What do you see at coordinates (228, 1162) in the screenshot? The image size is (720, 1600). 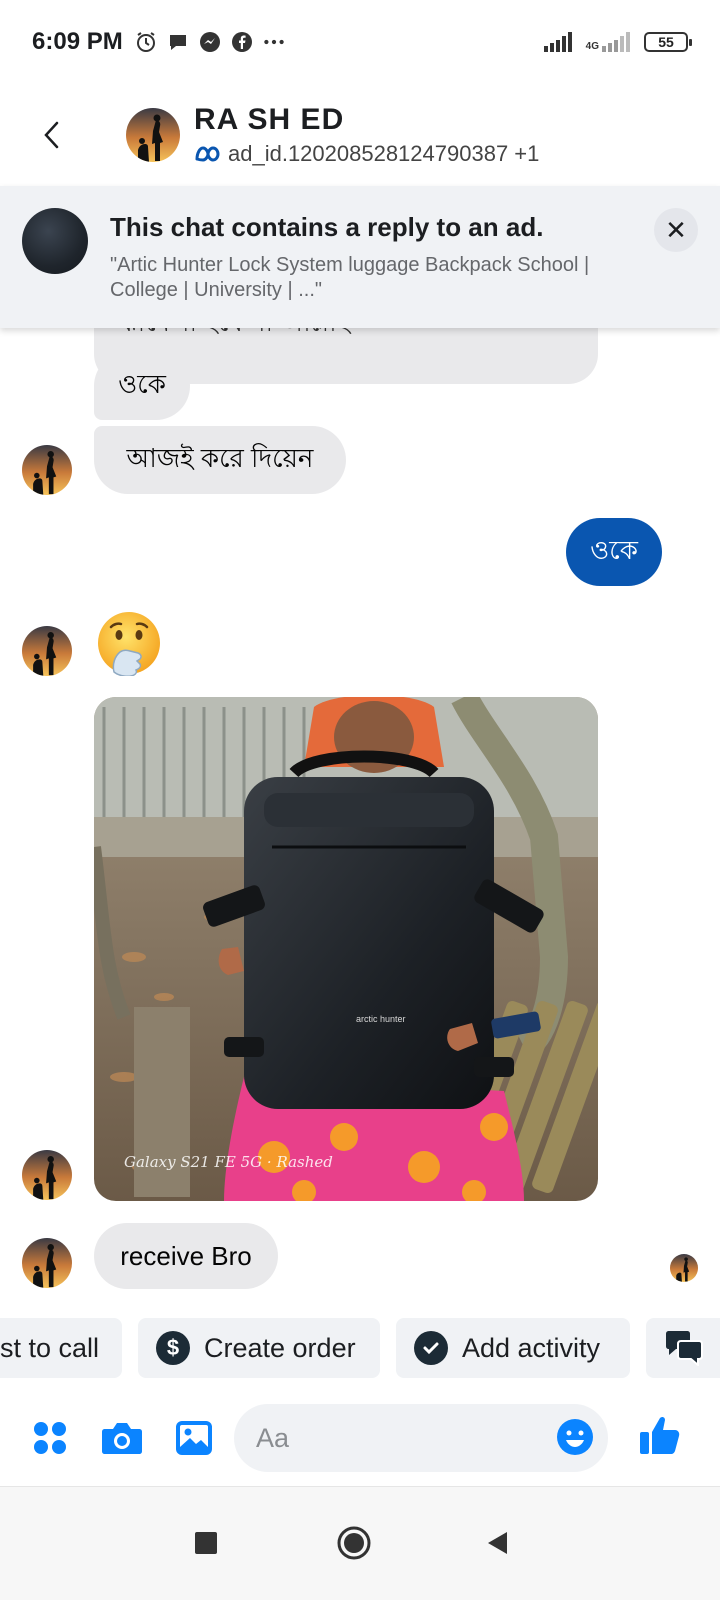 I see `photo-watermark: Galaxy S21 FE 5G · Rashed` at bounding box center [228, 1162].